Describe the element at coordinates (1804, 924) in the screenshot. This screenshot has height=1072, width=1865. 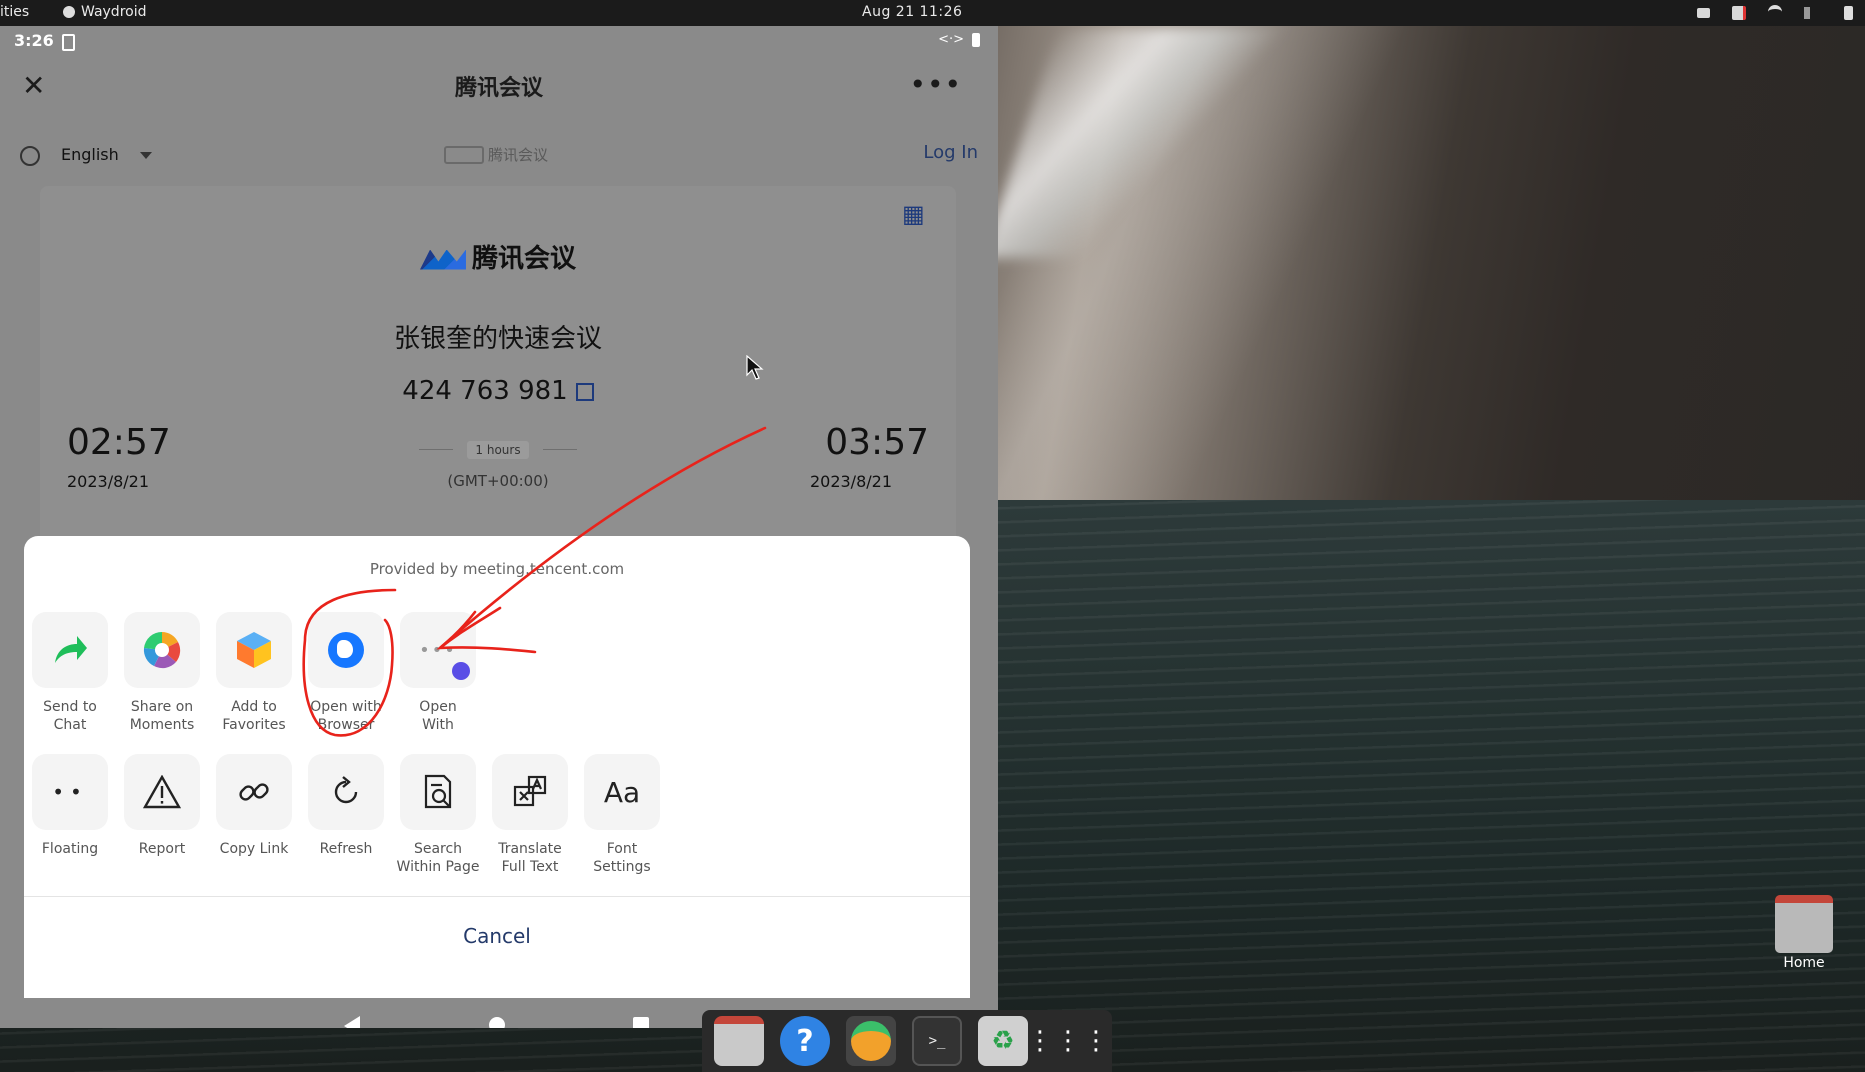
I see `home-folder-icon` at that location.